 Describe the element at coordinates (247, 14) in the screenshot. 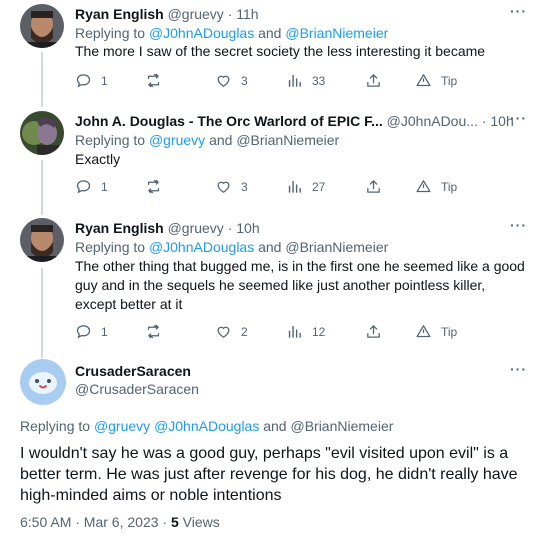

I see `timestamp: 11h` at that location.